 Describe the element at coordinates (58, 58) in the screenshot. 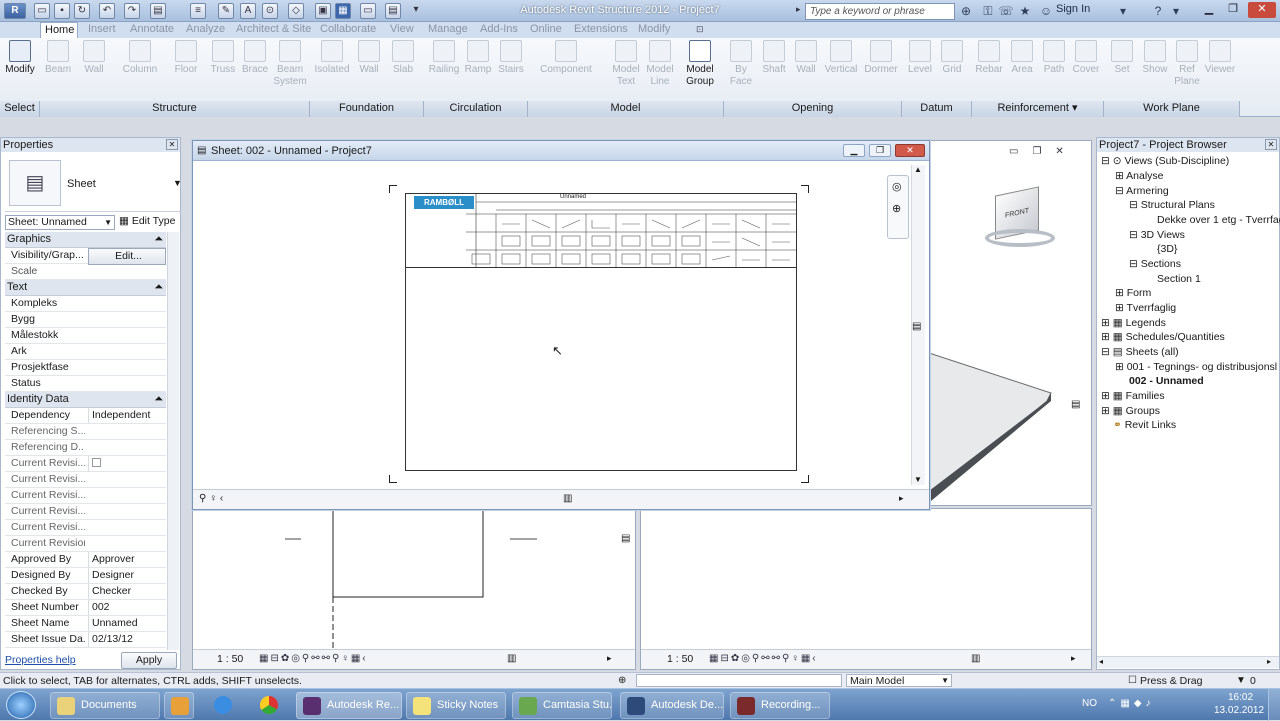

I see `beam-button: Beam` at that location.